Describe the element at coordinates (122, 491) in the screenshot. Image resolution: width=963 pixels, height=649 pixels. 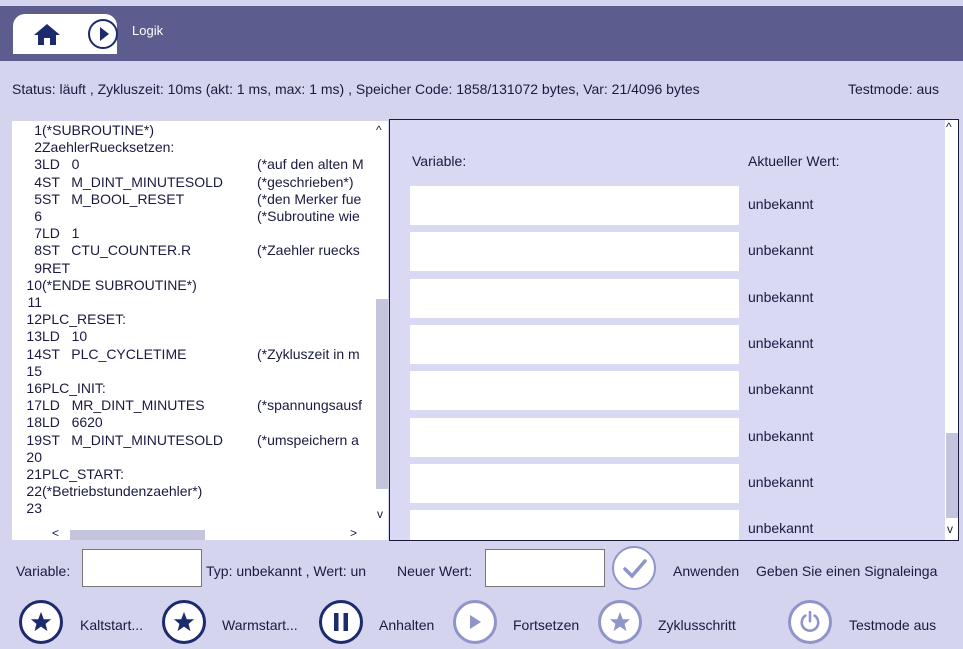
I see `code-instruction: (*Betriebstundenzaehler*)` at that location.